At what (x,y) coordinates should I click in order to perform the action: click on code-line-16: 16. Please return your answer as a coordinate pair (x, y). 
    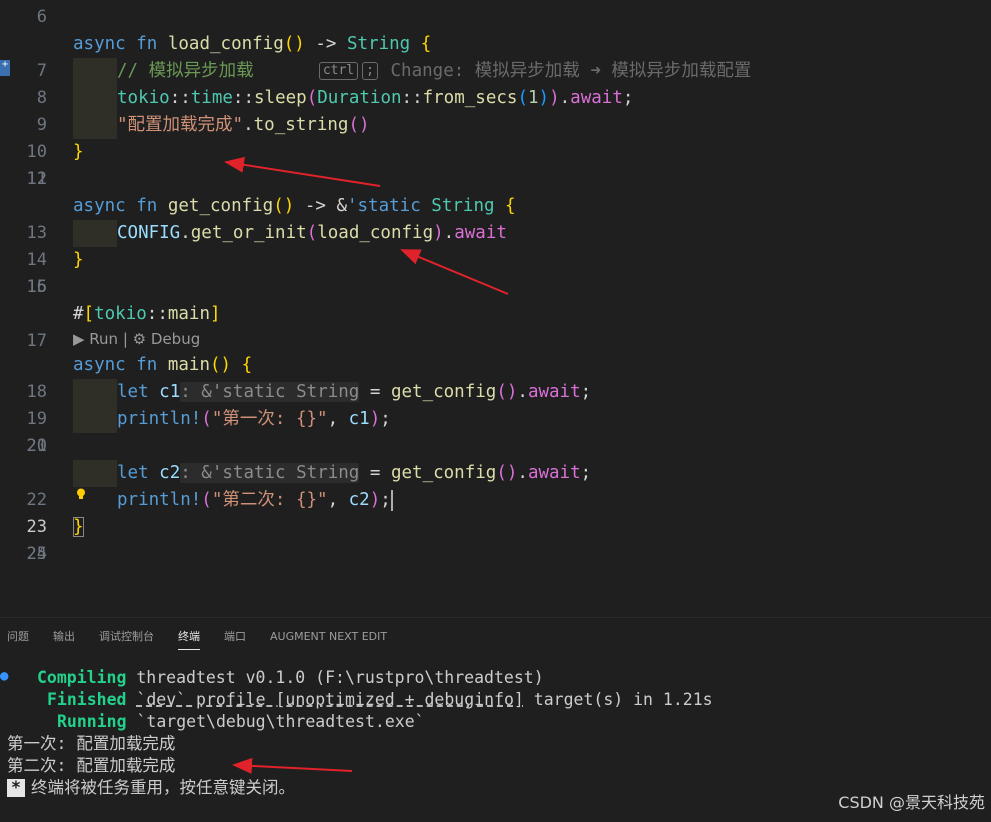
    Looking at the image, I should click on (495, 287).